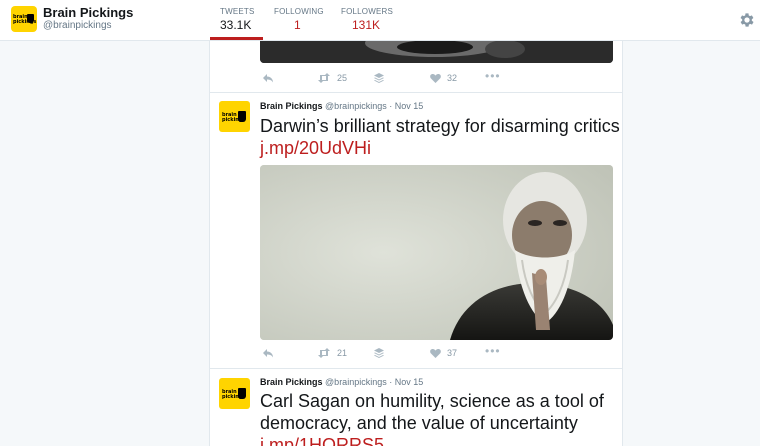  What do you see at coordinates (297, 25) in the screenshot?
I see `stat-following-value: 1` at bounding box center [297, 25].